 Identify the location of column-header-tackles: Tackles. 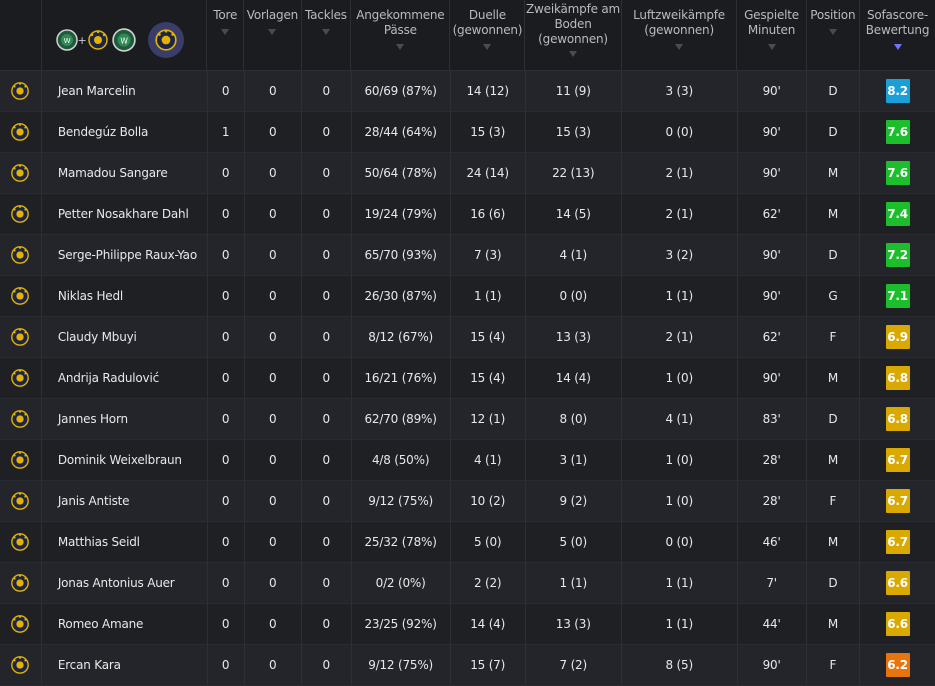
(327, 35).